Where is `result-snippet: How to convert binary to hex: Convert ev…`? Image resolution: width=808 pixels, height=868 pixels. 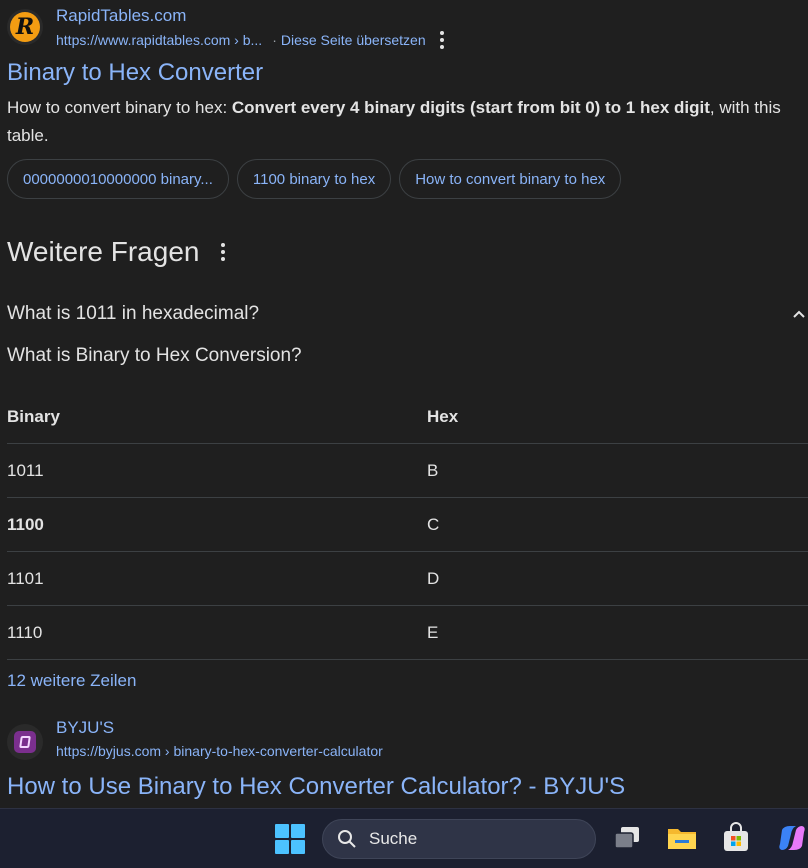
result-snippet: How to convert binary to hex: Convert ev… is located at coordinates (407, 122).